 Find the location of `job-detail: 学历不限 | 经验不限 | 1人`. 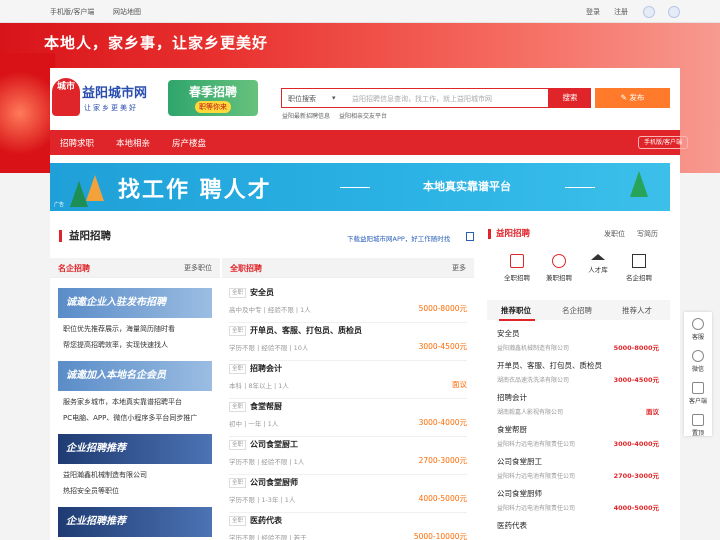

job-detail: 学历不限 | 经验不限 | 1人 is located at coordinates (267, 462).